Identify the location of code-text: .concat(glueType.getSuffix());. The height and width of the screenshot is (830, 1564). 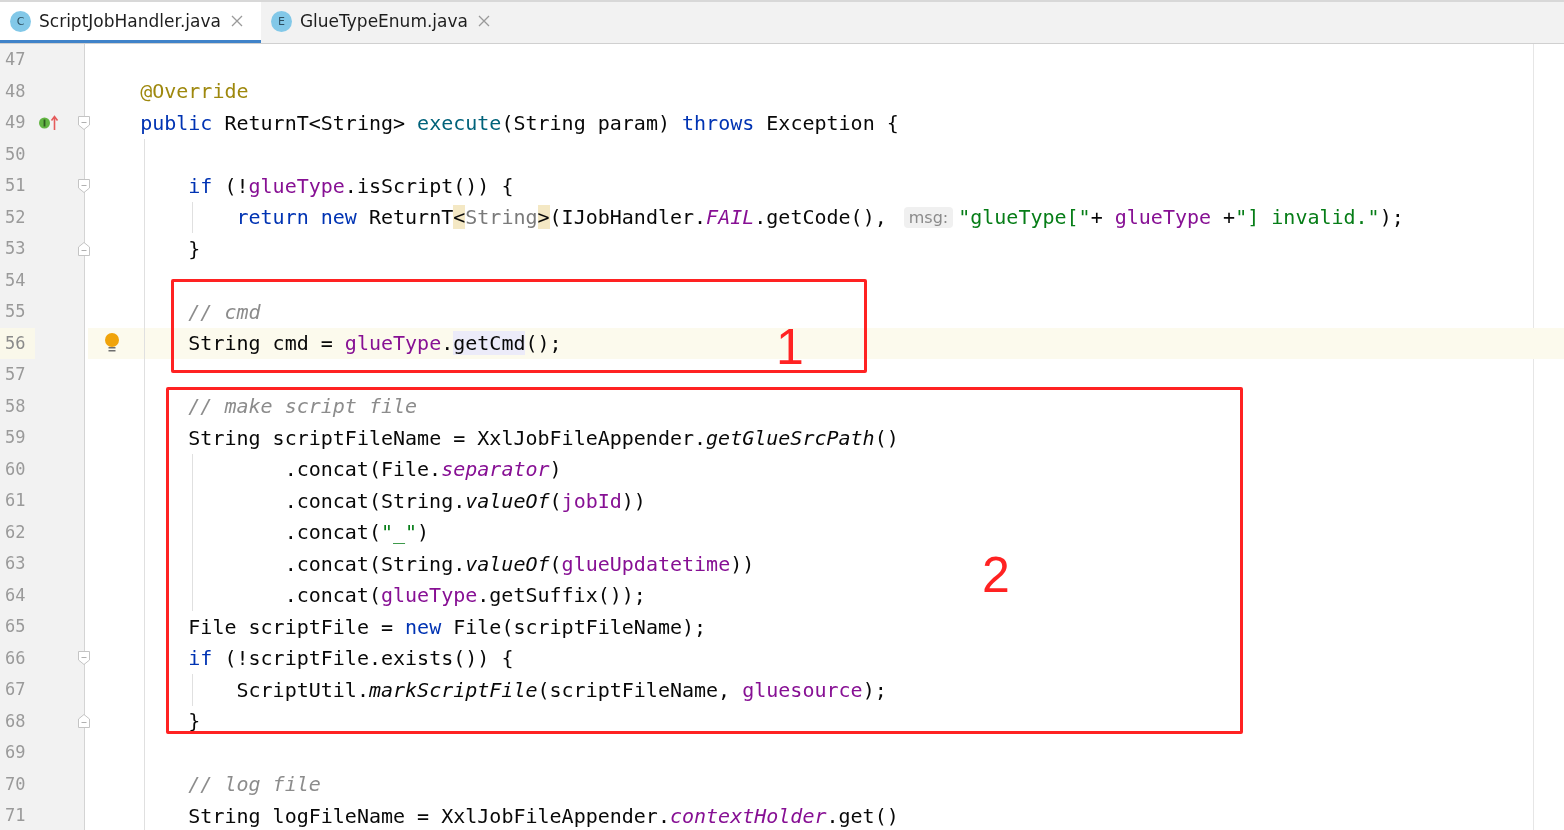
(465, 595).